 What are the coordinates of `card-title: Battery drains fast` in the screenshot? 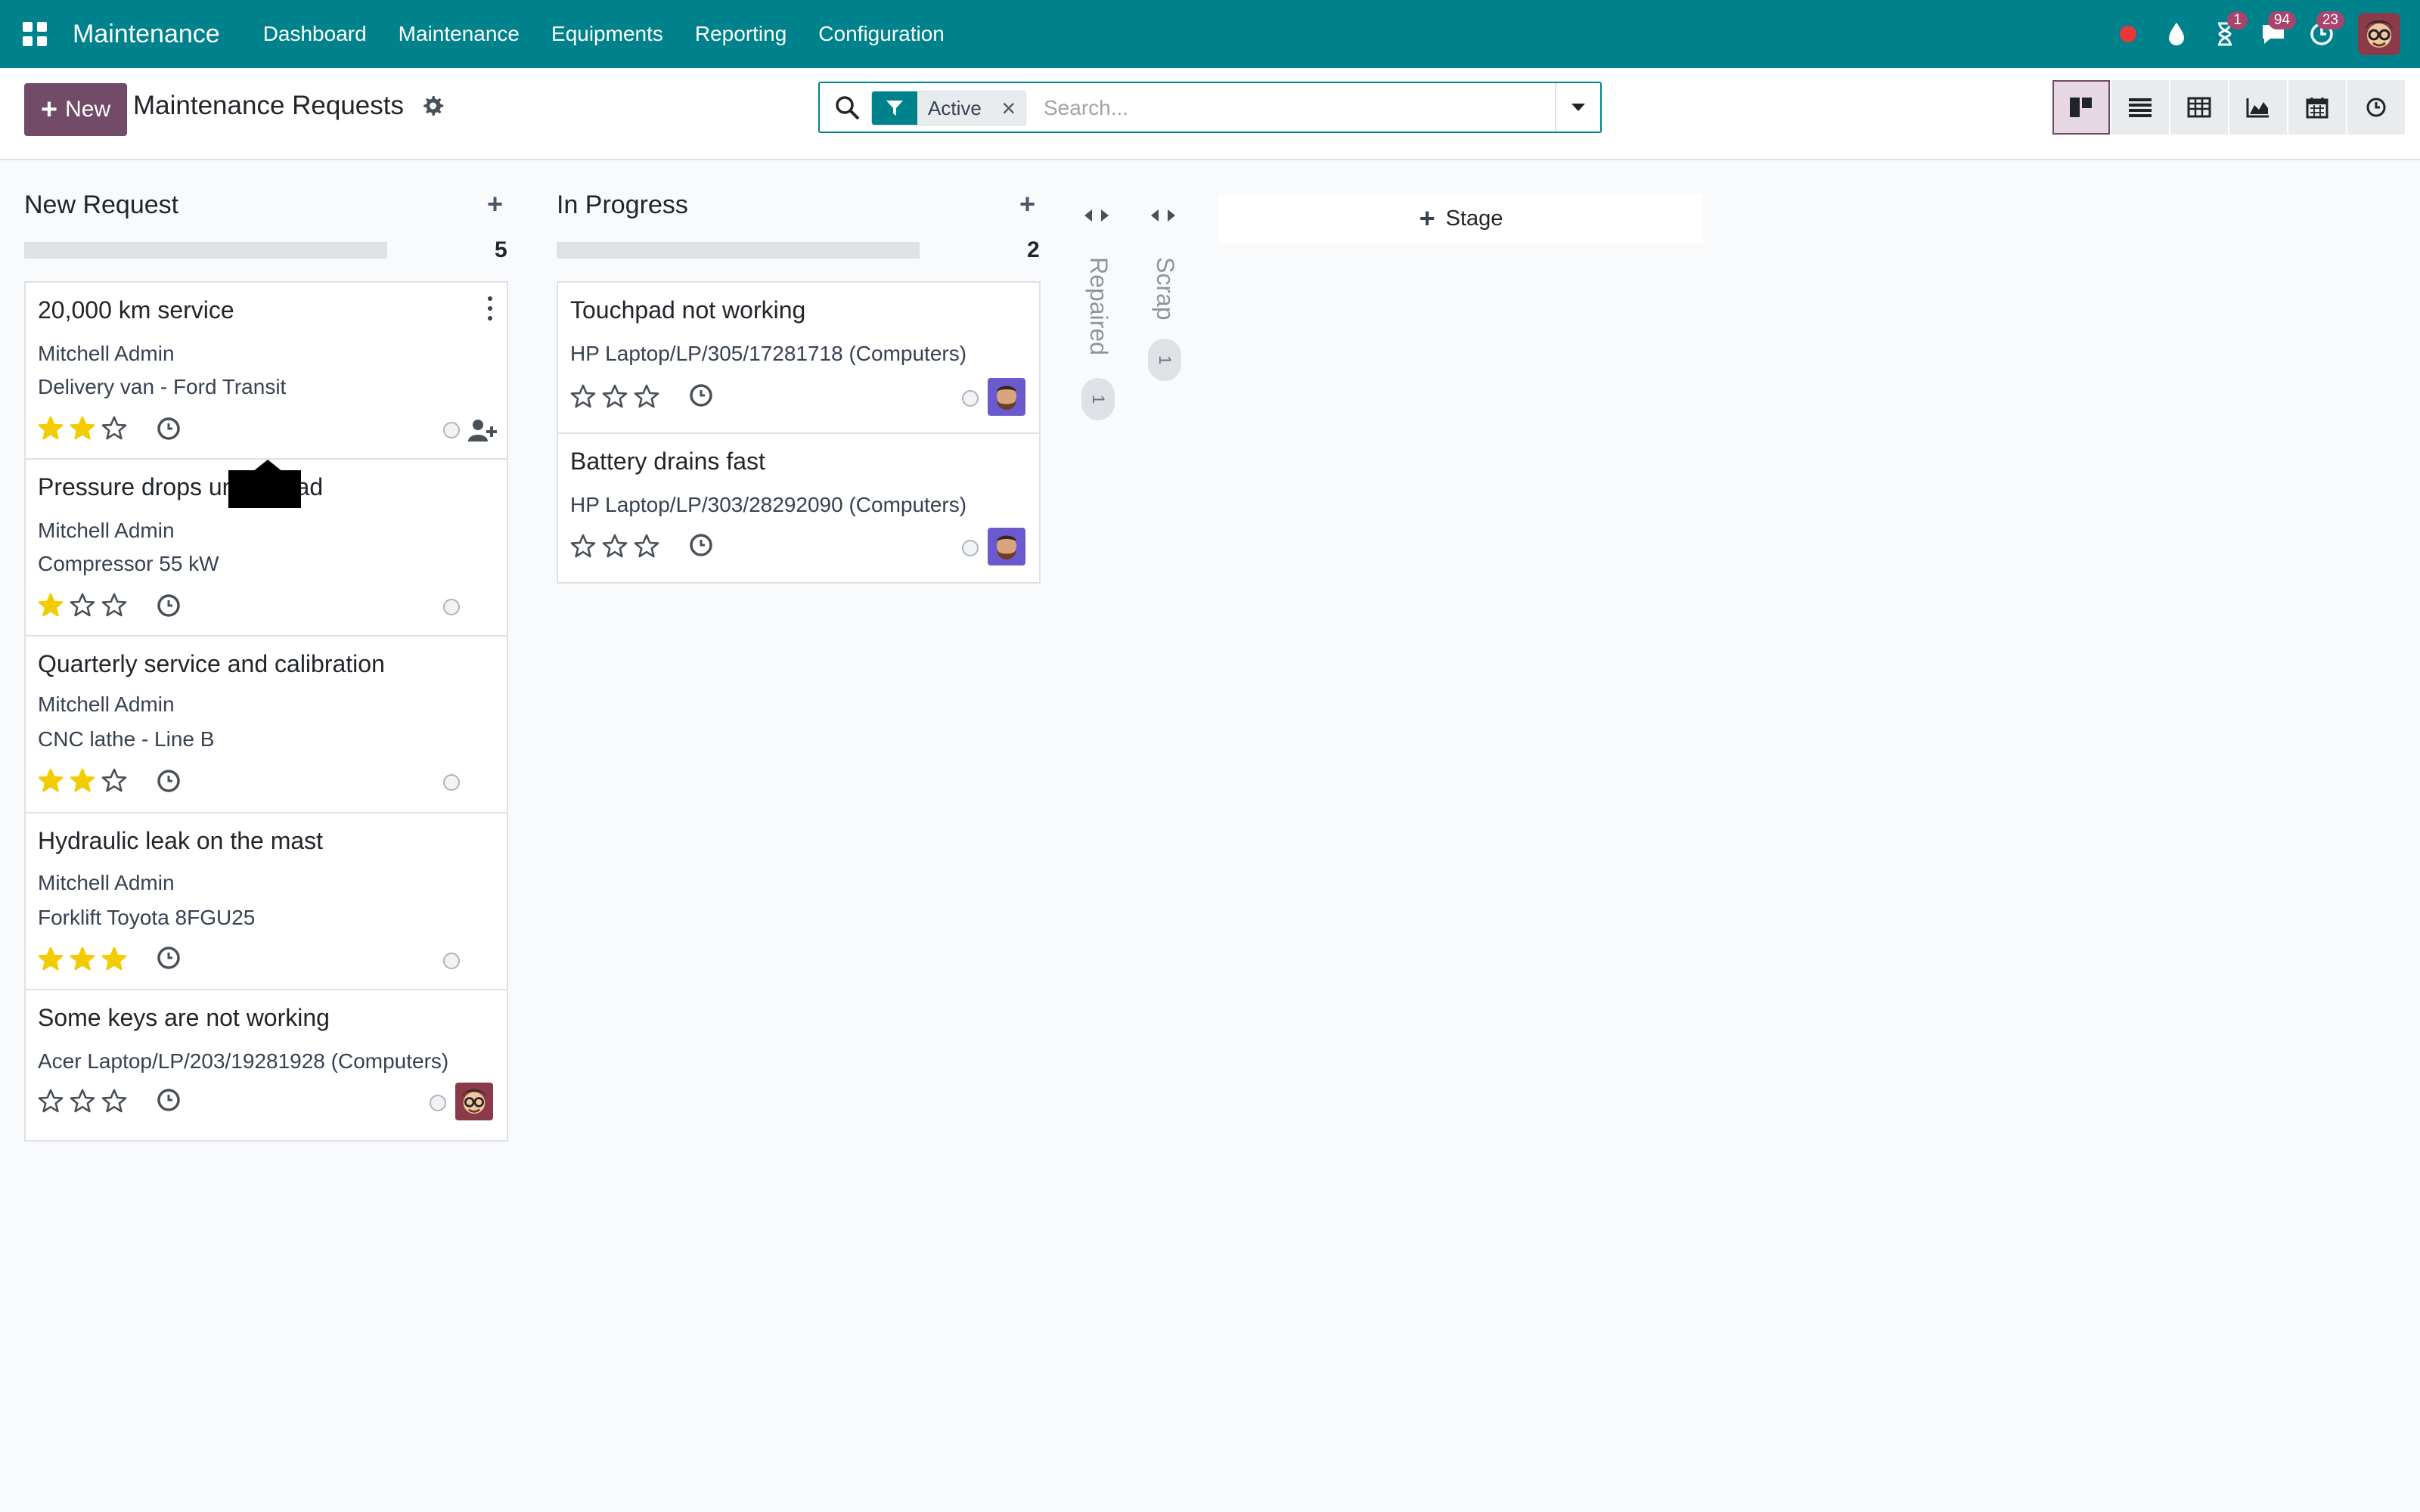 It's located at (667, 462).